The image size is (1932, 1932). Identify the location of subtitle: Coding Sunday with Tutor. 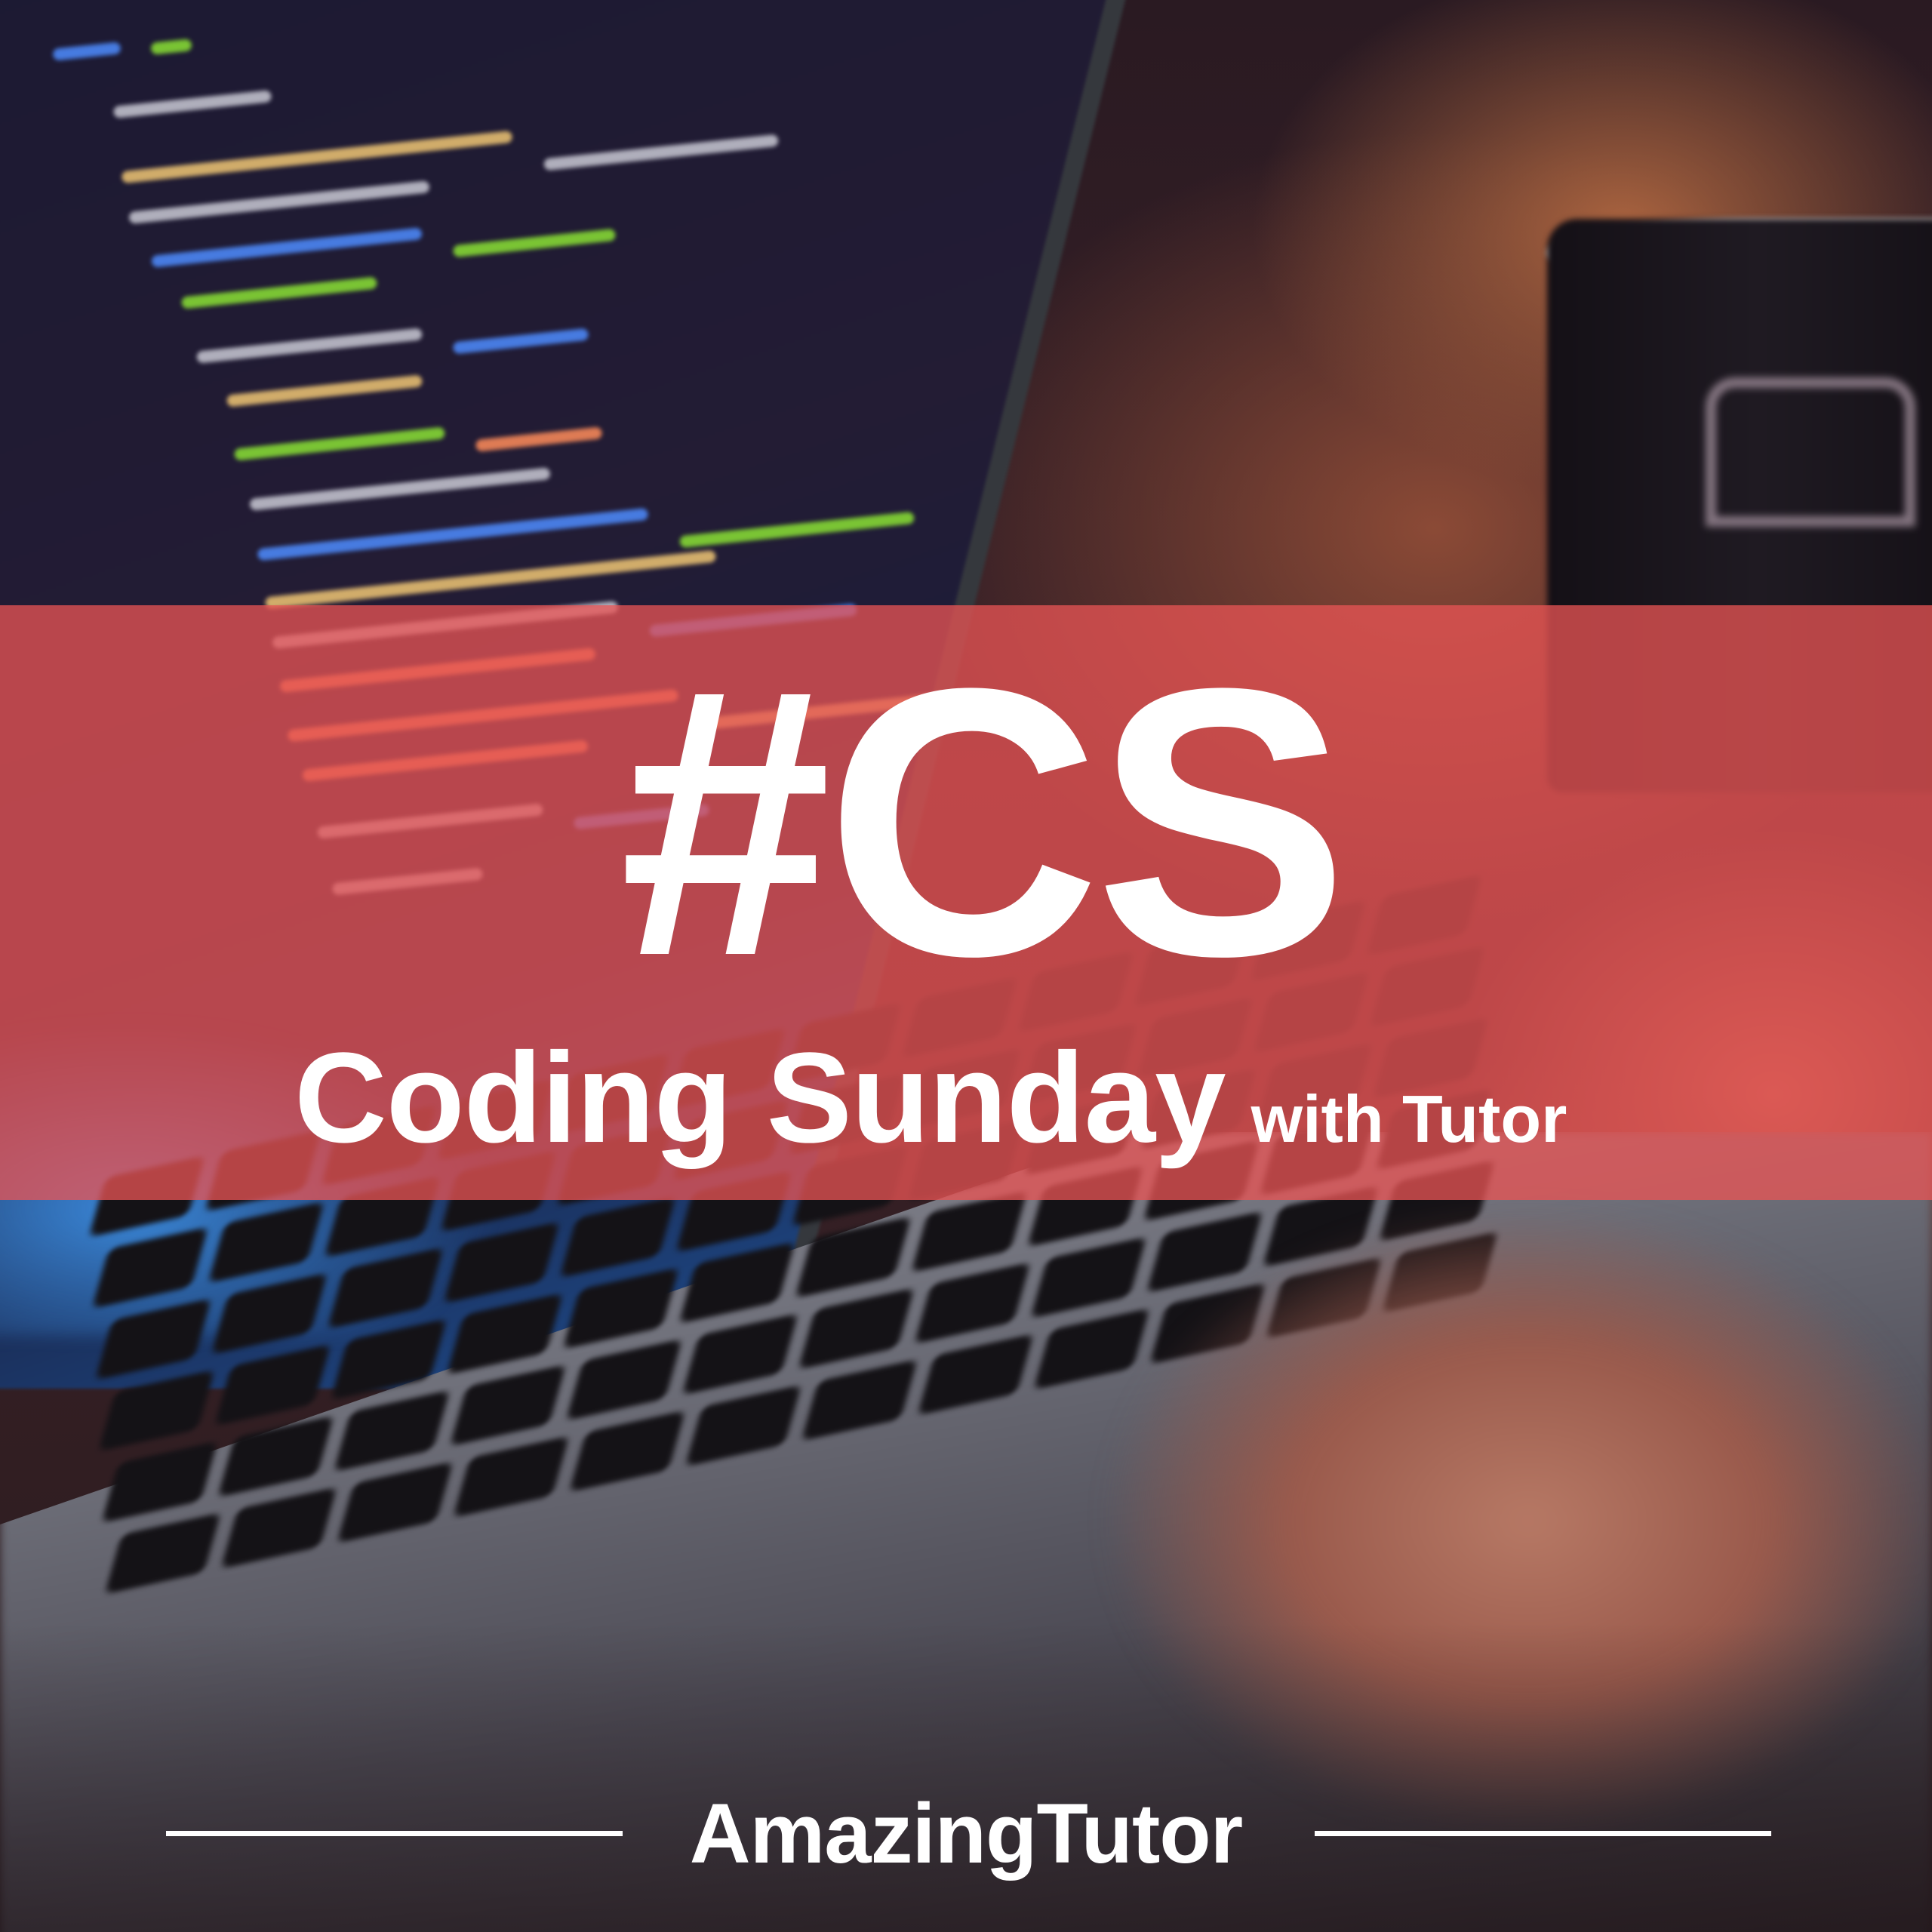
(930, 1098).